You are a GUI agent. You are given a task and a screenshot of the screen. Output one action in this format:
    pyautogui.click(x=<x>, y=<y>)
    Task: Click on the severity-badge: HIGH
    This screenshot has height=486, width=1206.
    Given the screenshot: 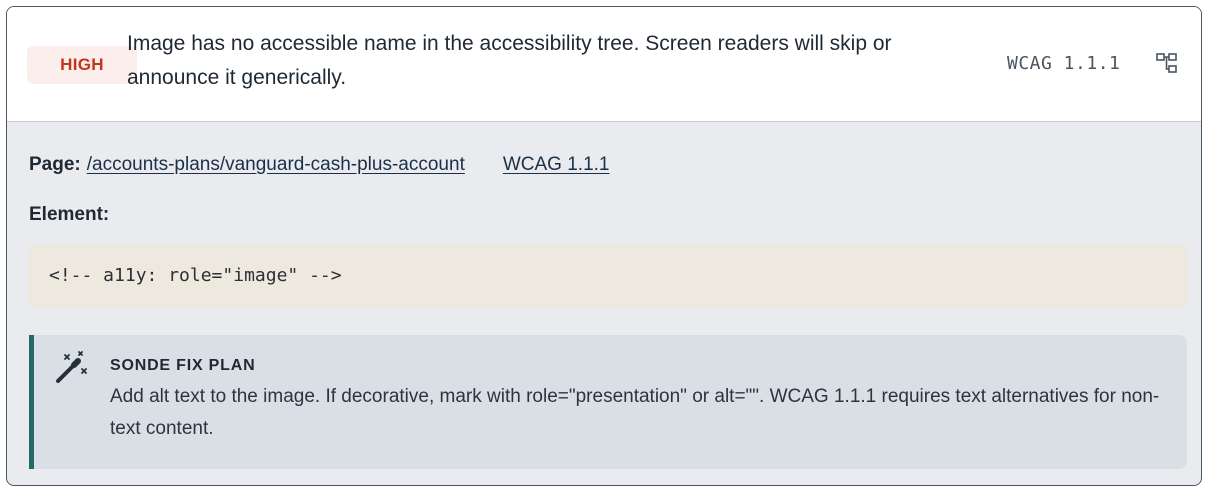 What is the action you would take?
    pyautogui.click(x=82, y=65)
    